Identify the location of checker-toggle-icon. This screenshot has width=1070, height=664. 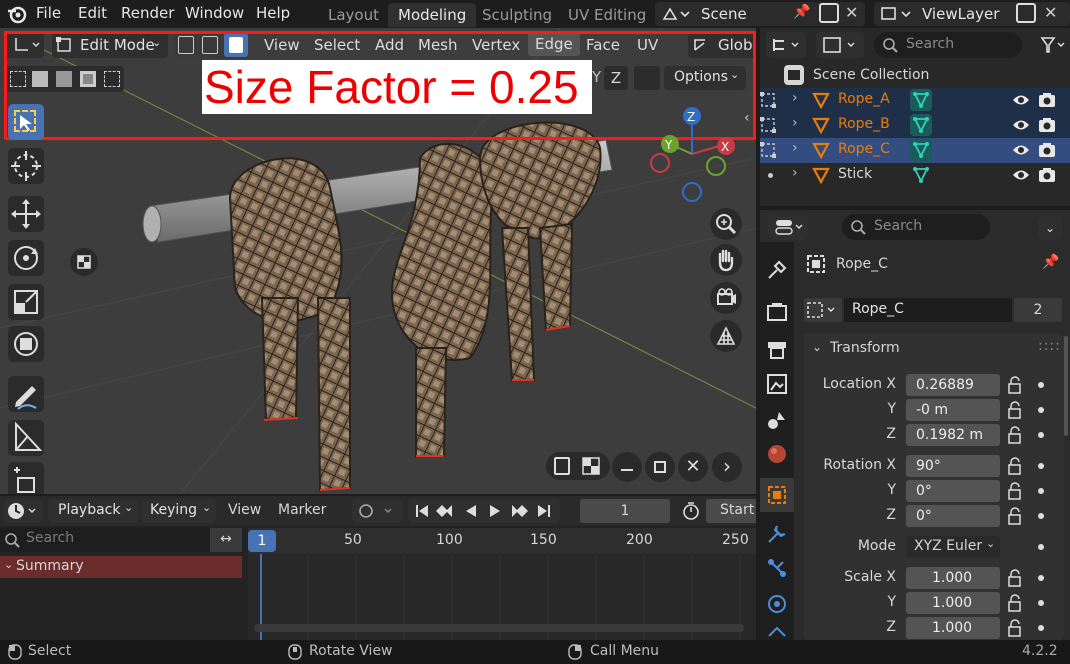
(84, 262).